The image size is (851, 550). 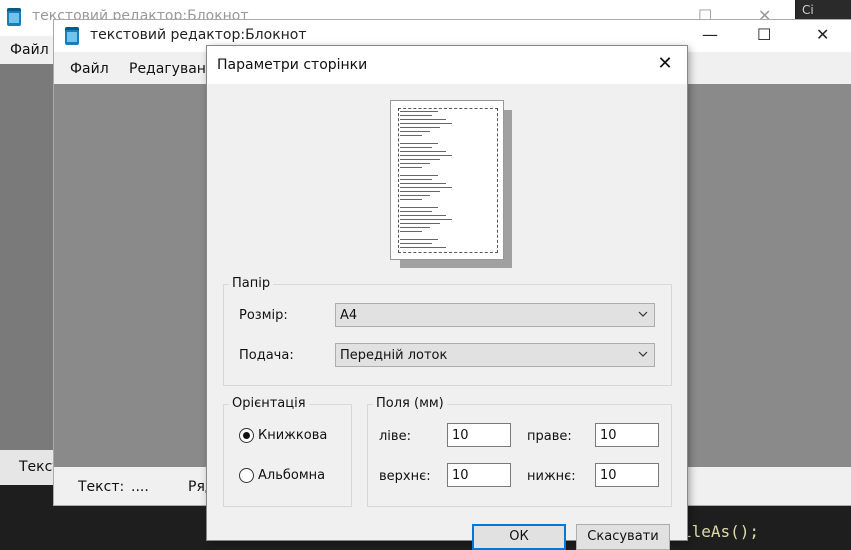 I want to click on source-value: Передній лоток, so click(x=394, y=355).